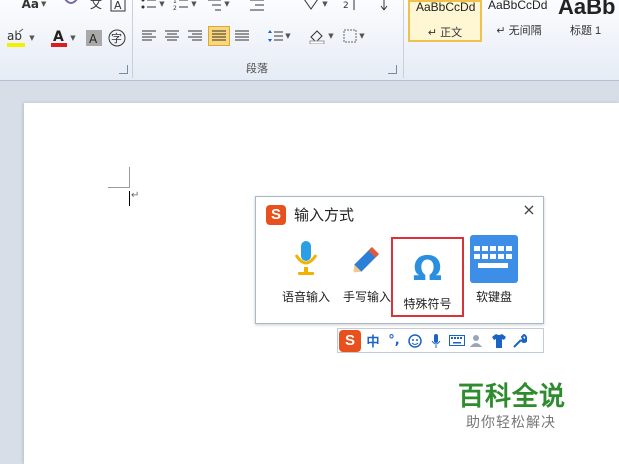 Image resolution: width=619 pixels, height=464 pixels. I want to click on style-no-spacing: AaBbCcDd ↵ 无间隔, so click(519, 21).